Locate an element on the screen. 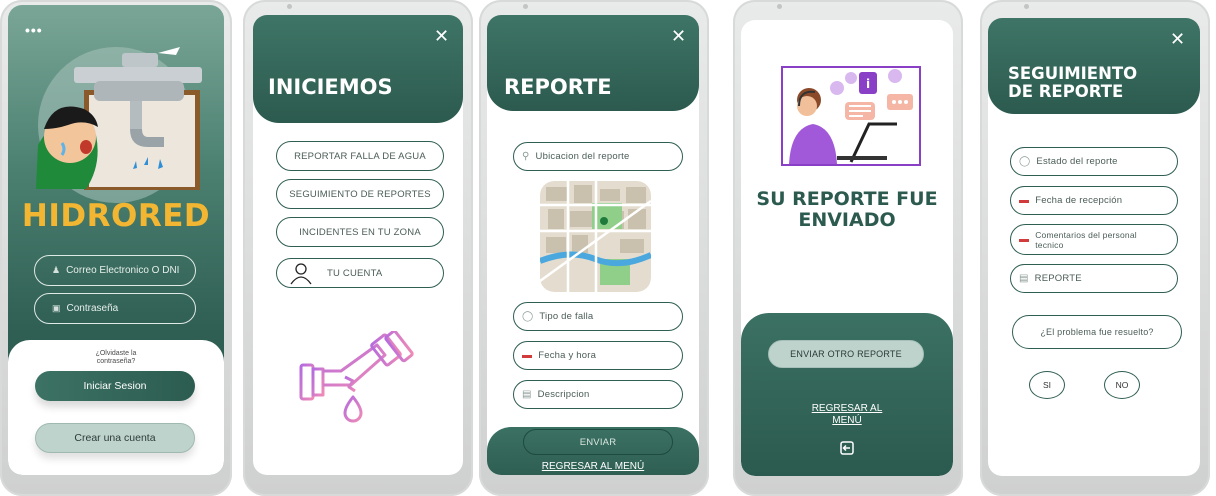 The width and height of the screenshot is (1216, 496). status-placeholder: Estado del reporte is located at coordinates (1077, 161).